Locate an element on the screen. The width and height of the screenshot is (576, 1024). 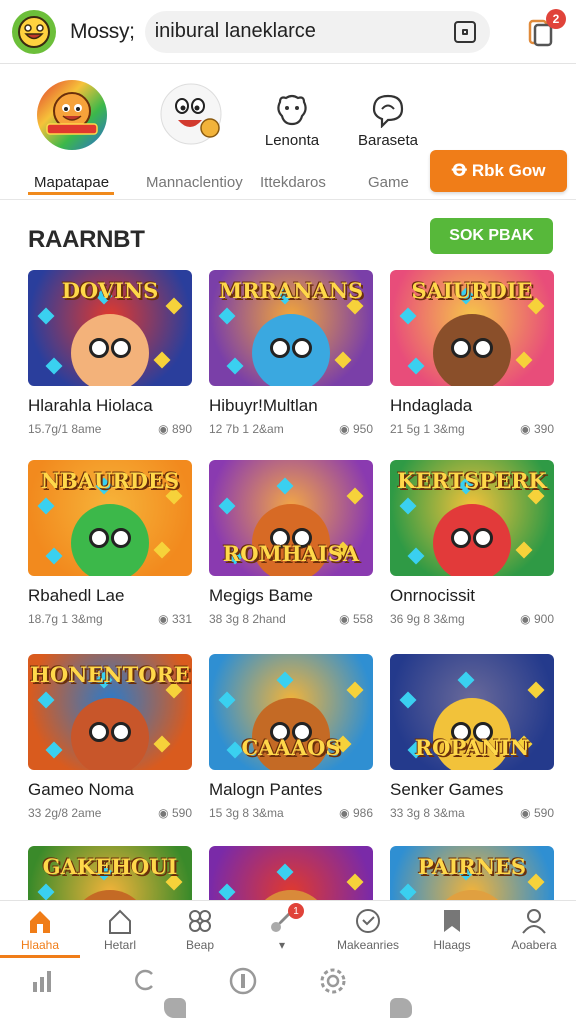
game-card: NBAURDES Rbahedl Lae 18.7g 1 3&mg ◉ 331 is located at coordinates (110, 543).